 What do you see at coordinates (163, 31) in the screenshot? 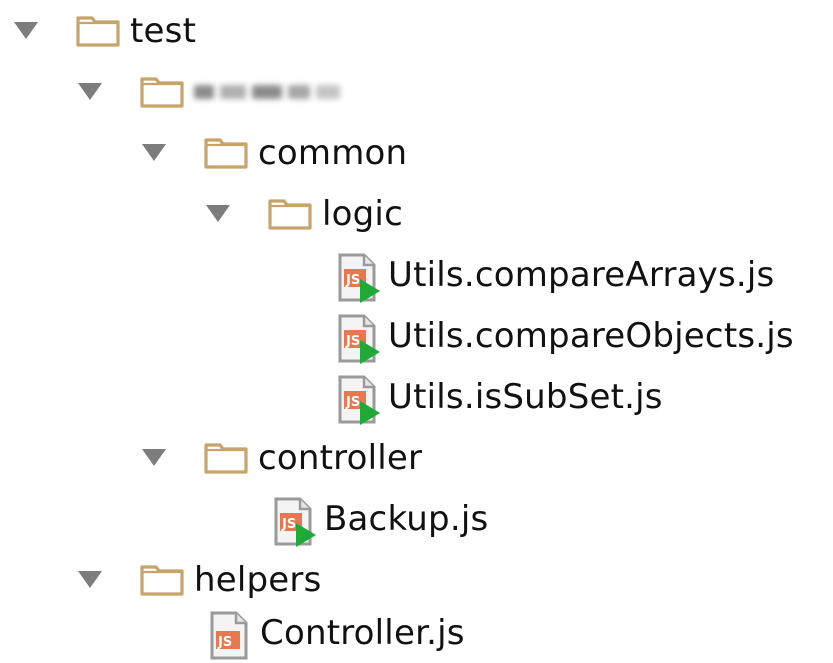
I see `tree-item-label: test` at bounding box center [163, 31].